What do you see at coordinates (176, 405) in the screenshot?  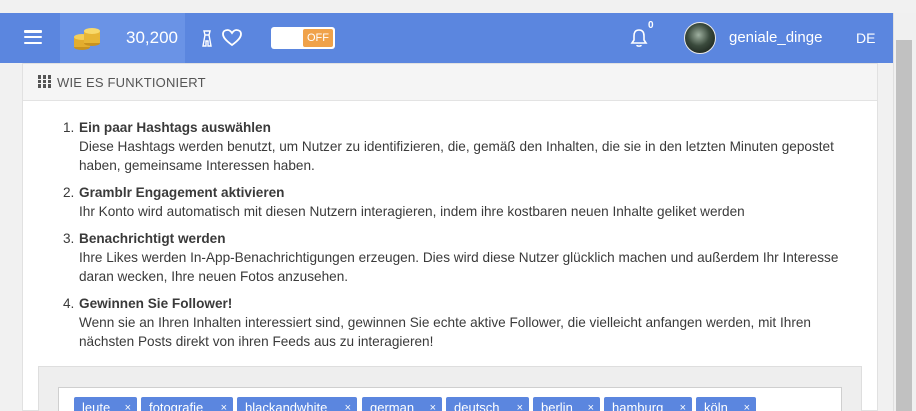 I see `hashtag-label: fotografie` at bounding box center [176, 405].